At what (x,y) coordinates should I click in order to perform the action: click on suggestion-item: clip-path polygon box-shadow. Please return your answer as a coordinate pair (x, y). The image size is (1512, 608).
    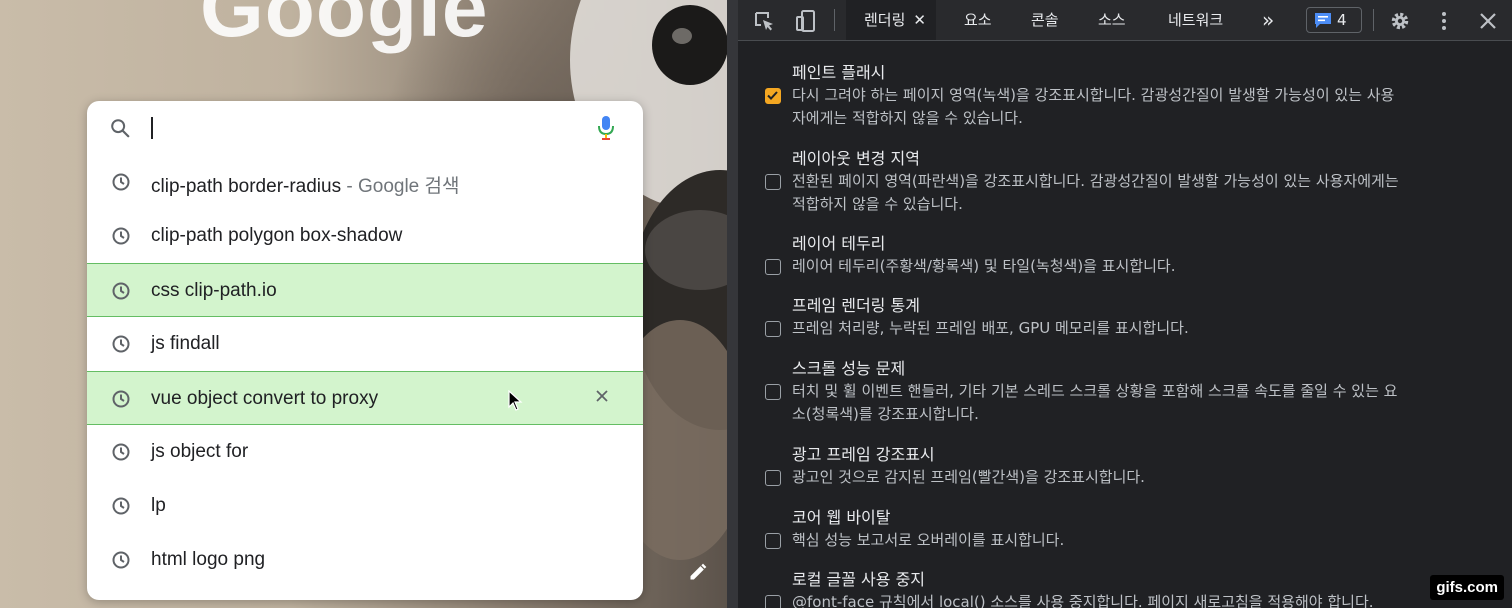
    Looking at the image, I should click on (365, 236).